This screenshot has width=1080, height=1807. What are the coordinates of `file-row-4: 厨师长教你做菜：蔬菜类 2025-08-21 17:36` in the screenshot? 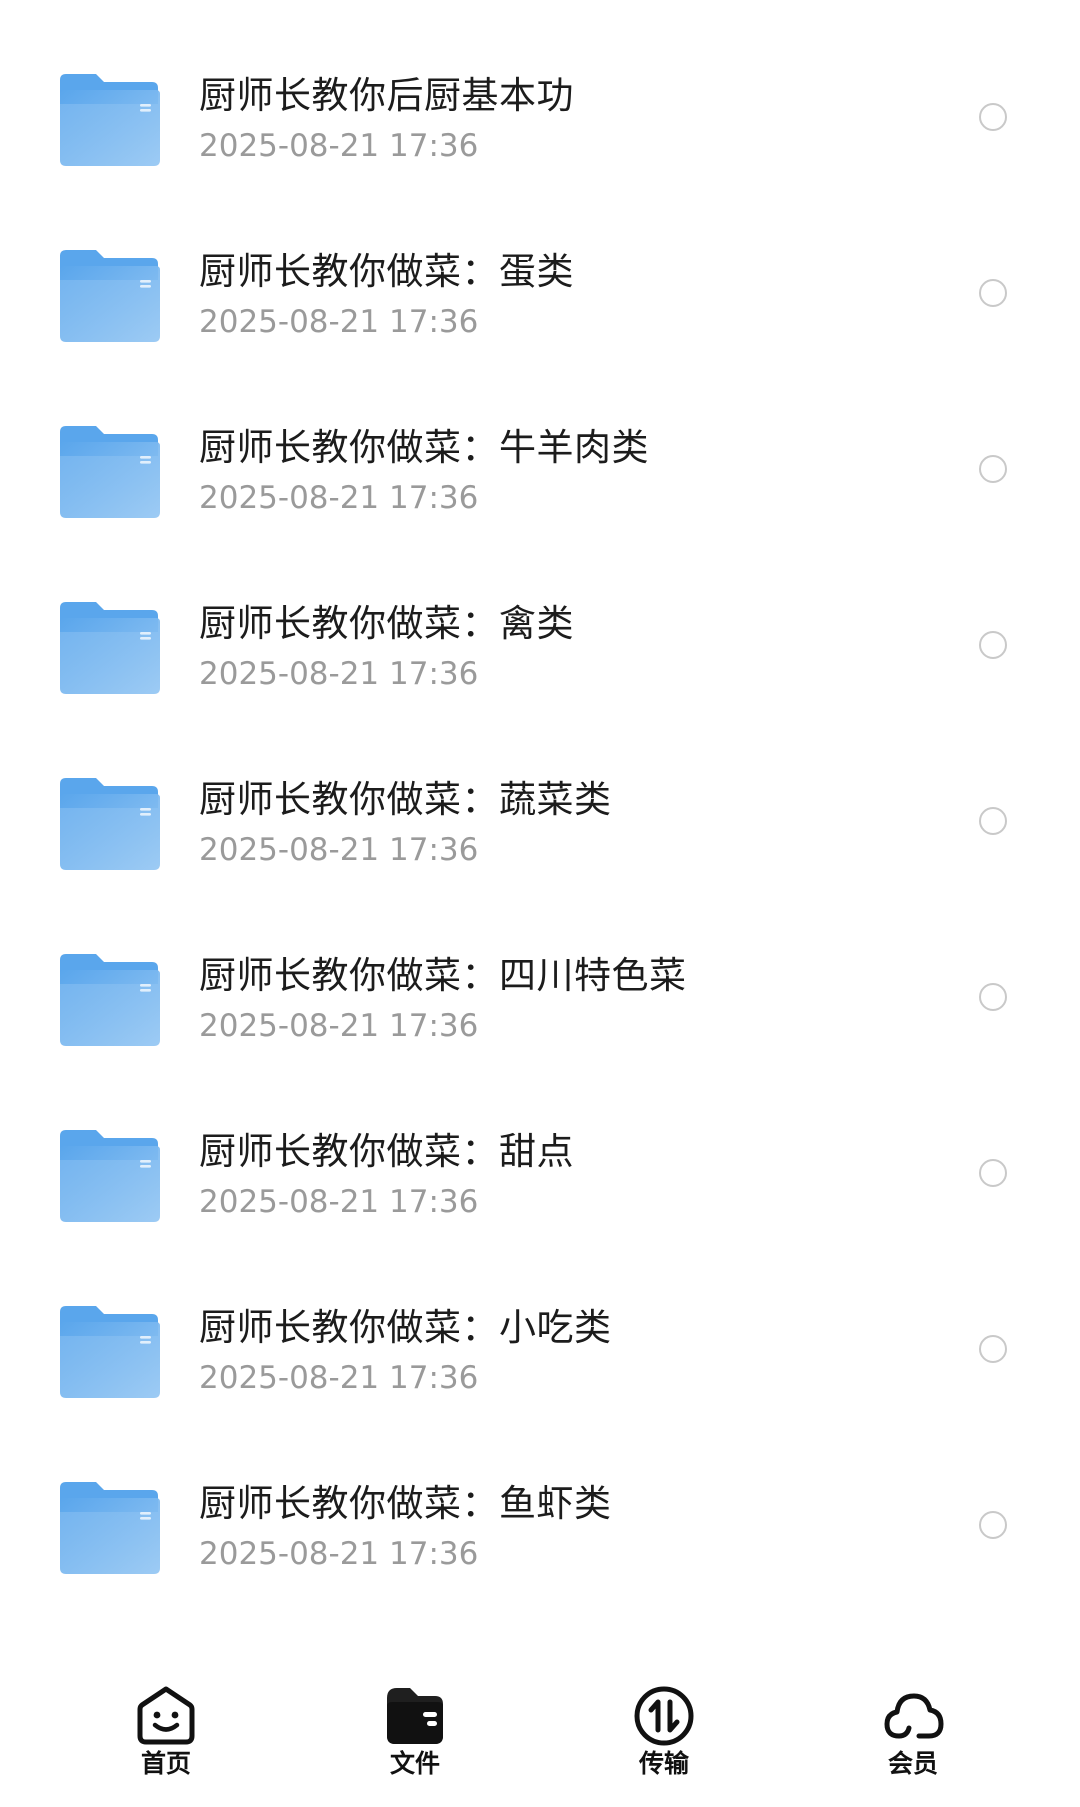 It's located at (540, 792).